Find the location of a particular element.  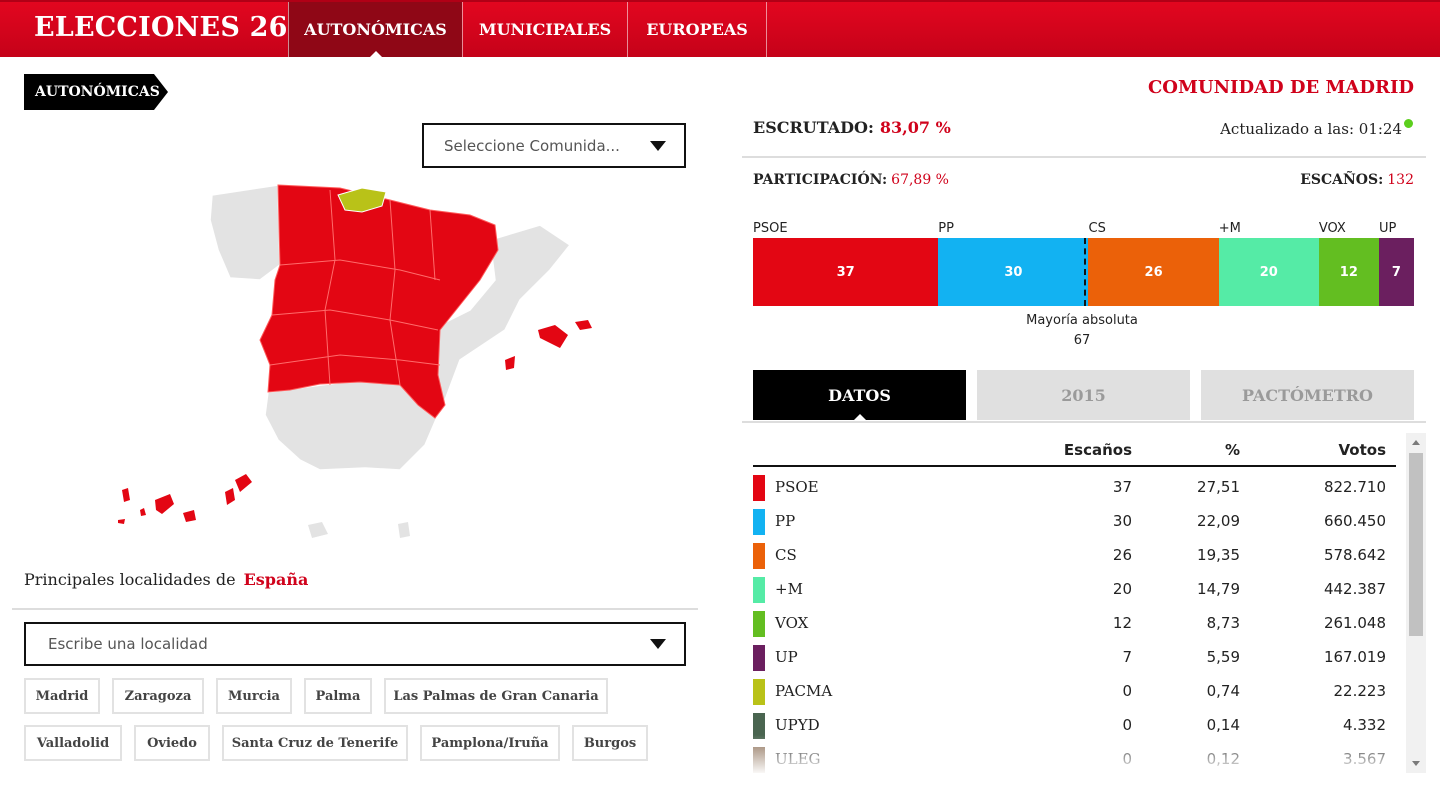

table-scrollbar is located at coordinates (1416, 603).